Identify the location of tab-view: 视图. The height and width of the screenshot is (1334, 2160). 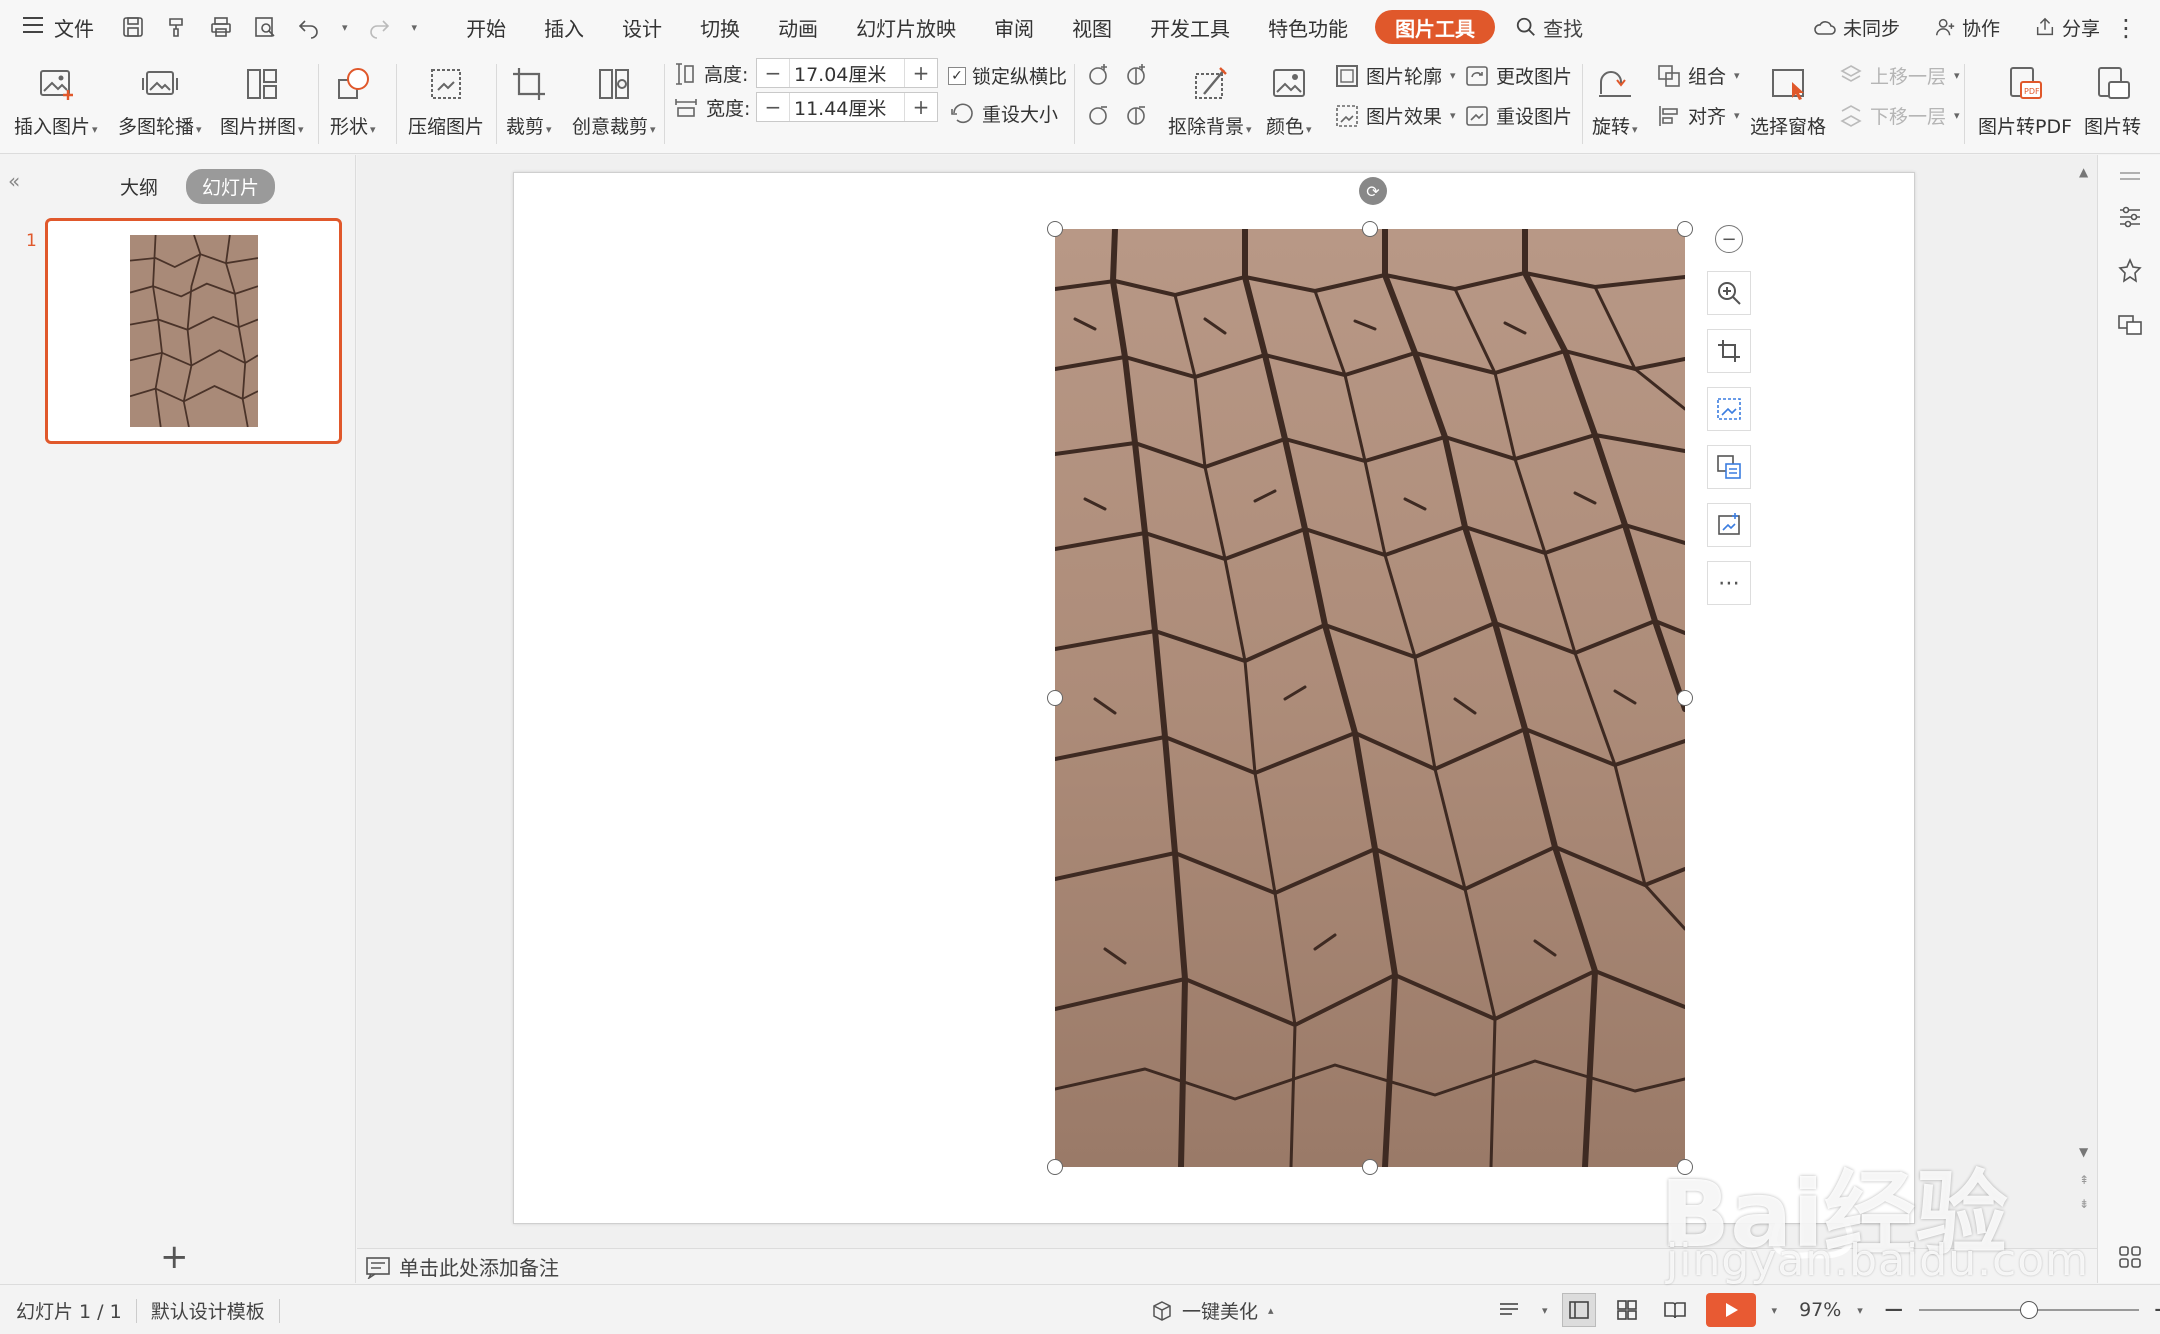
(1092, 27).